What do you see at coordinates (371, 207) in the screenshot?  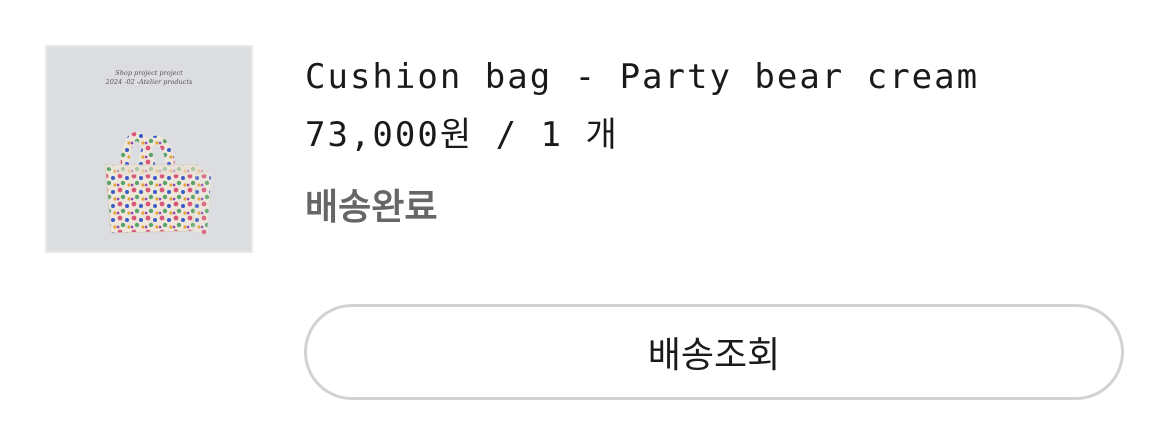 I see `delivery-status: 배송완료` at bounding box center [371, 207].